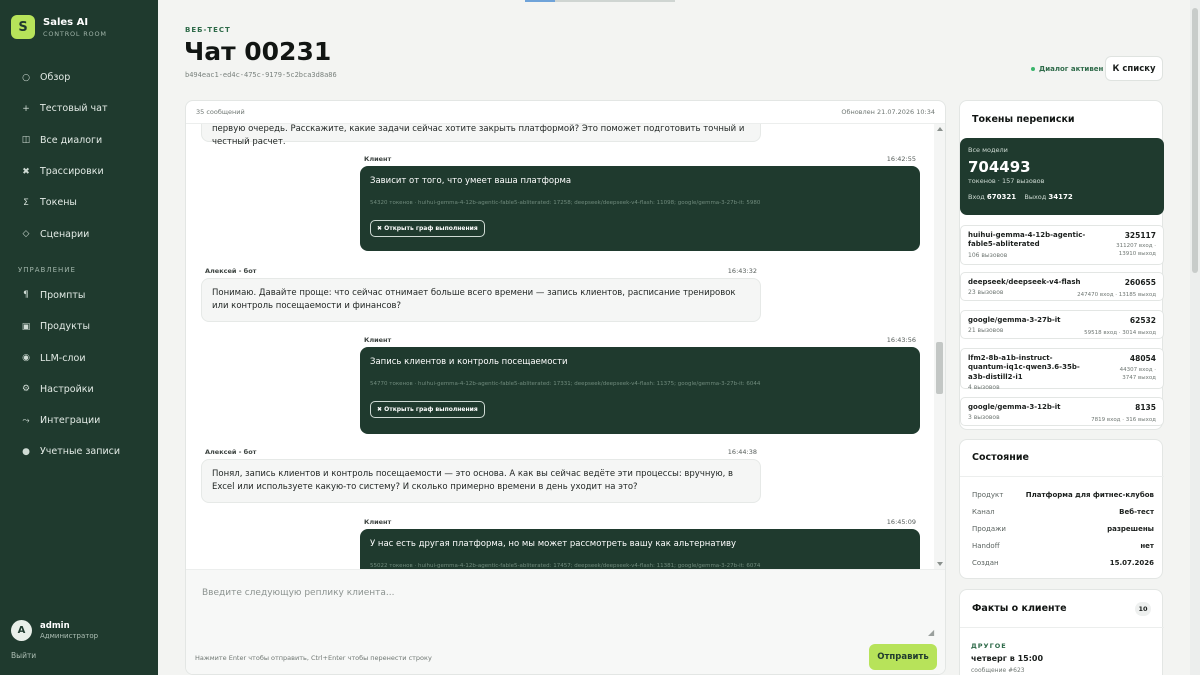  What do you see at coordinates (939, 368) in the screenshot?
I see `scroll-thumb` at bounding box center [939, 368].